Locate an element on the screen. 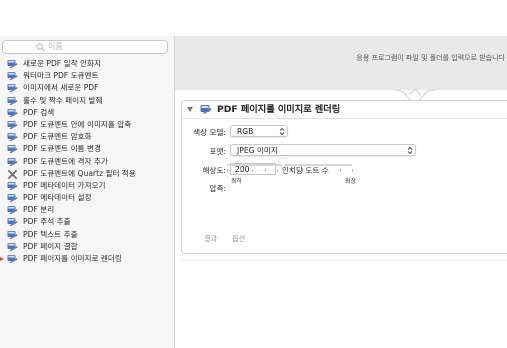 The height and width of the screenshot is (348, 507). action-list-item: PDF 메타데이터 설정 is located at coordinates (87, 198).